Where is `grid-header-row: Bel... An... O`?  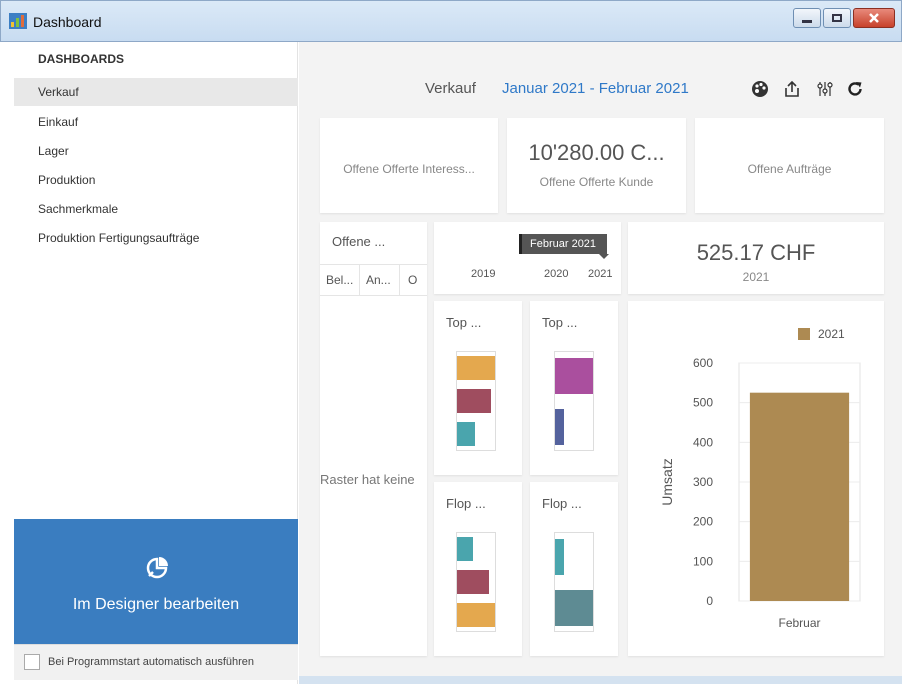 grid-header-row: Bel... An... O is located at coordinates (373, 280).